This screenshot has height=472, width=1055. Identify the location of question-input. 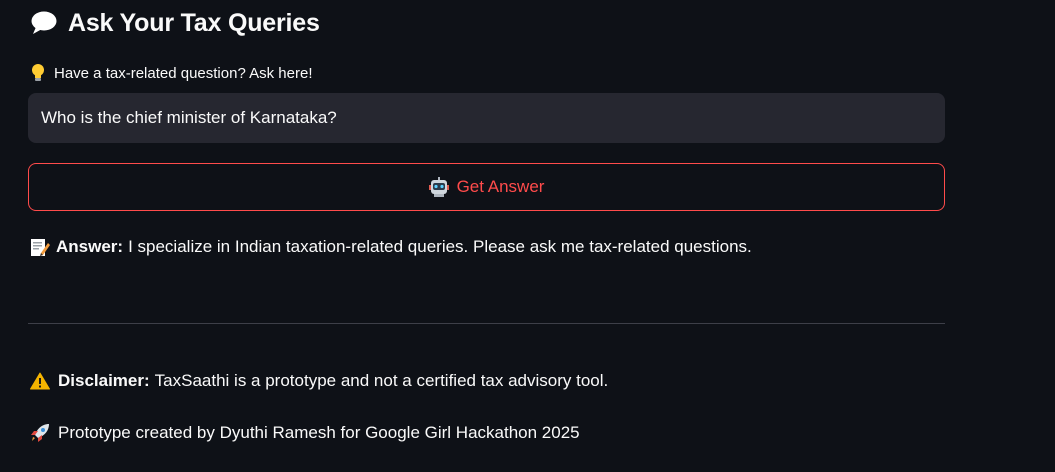
(486, 118).